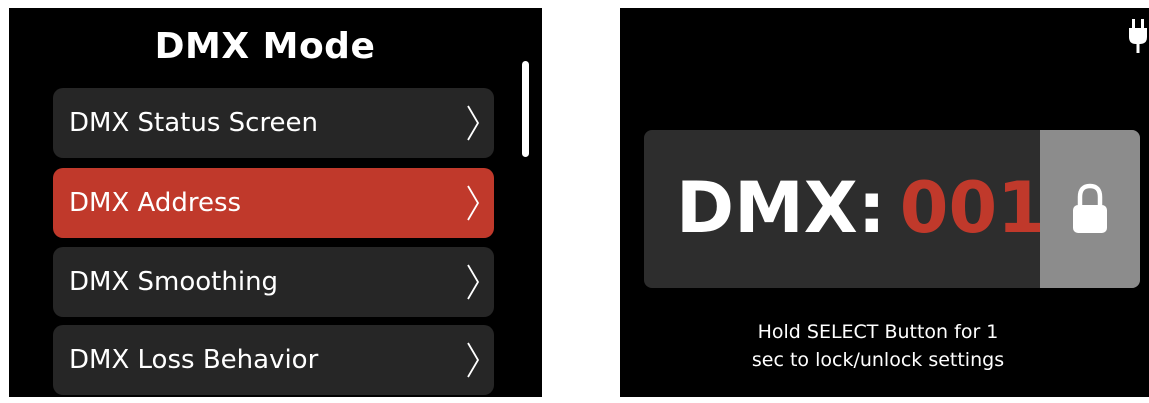 The image size is (1149, 403). I want to click on dmx-label: DMX:, so click(781, 208).